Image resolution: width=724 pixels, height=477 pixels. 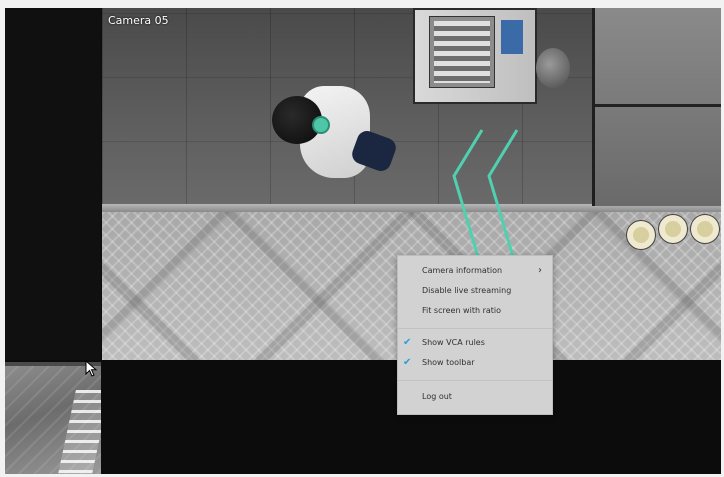 I want to click on menu-item-label: Fit screen with ratio, so click(x=462, y=310).